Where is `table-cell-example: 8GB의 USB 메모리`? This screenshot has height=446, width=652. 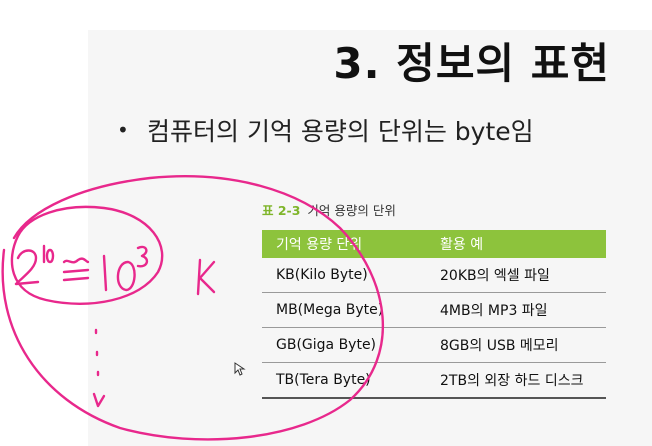 table-cell-example: 8GB의 USB 메모리 is located at coordinates (516, 345).